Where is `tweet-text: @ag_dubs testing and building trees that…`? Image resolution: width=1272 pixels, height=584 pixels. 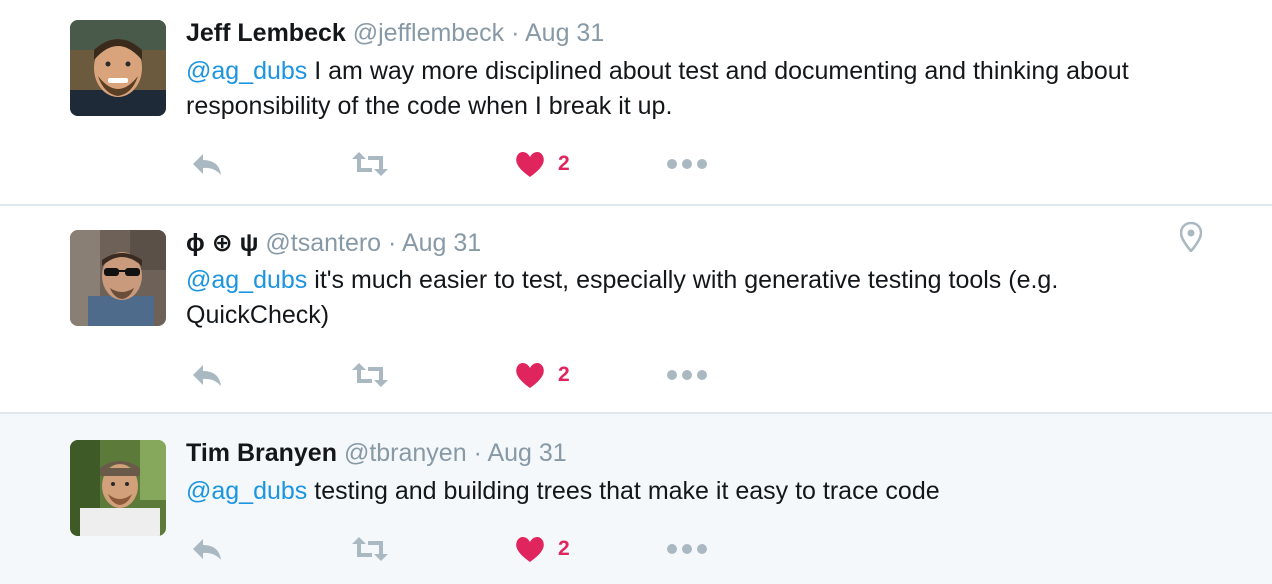
tweet-text: @ag_dubs testing and building trees that… is located at coordinates (696, 491).